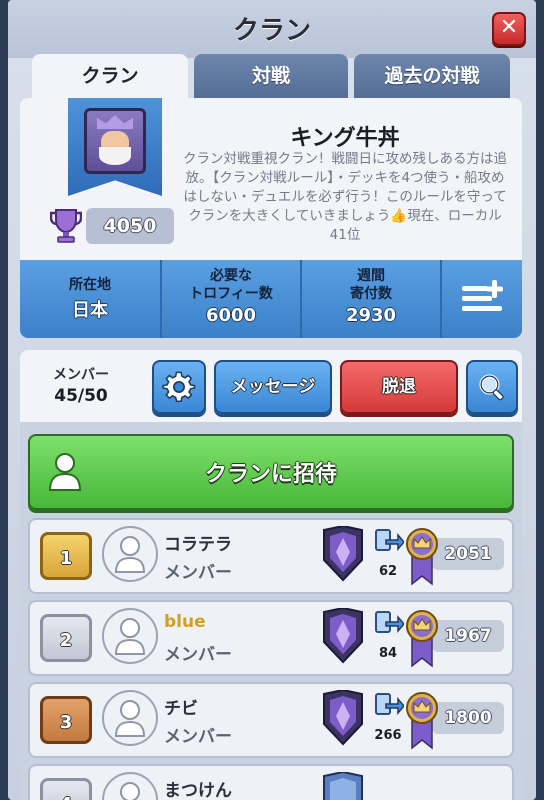 The height and width of the screenshot is (800, 544). I want to click on invite-label: クランに招待, so click(270, 474).